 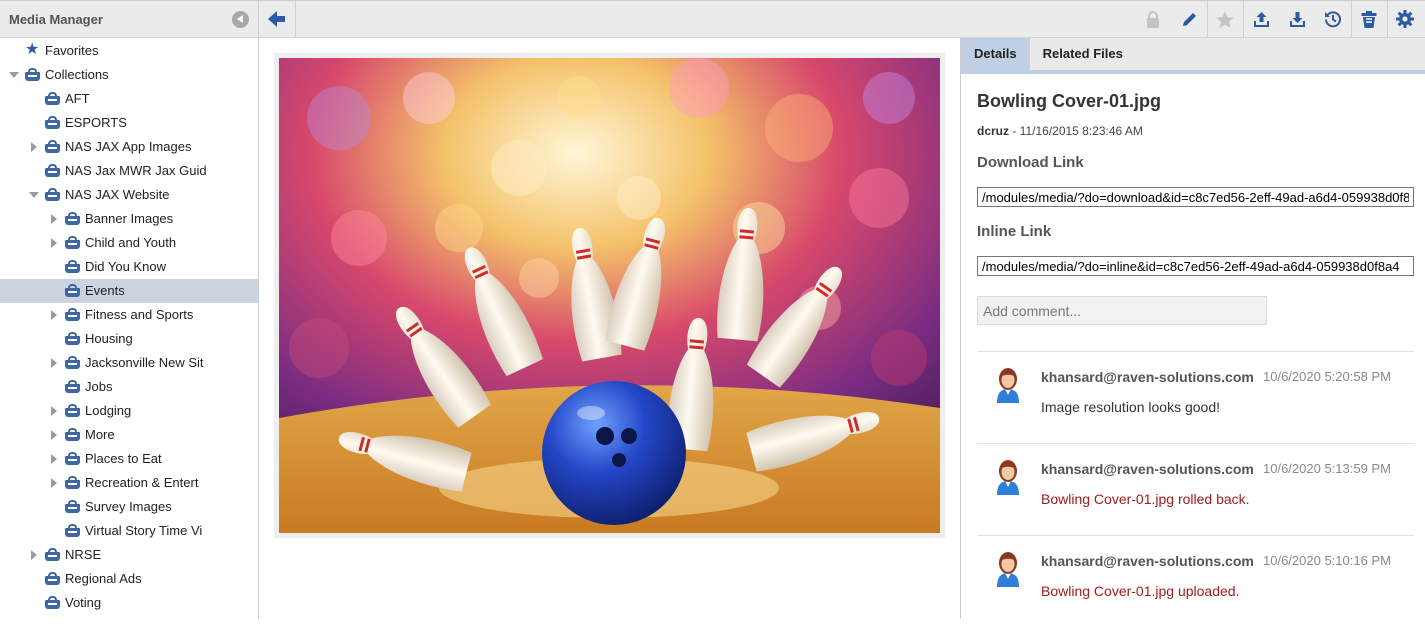 I want to click on tree-item-label: NAS JAX App Images, so click(x=128, y=146).